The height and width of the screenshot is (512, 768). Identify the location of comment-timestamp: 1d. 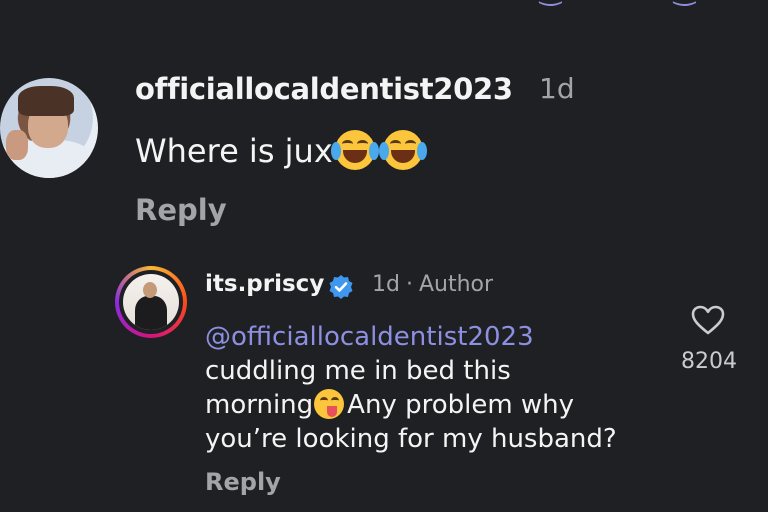
(557, 88).